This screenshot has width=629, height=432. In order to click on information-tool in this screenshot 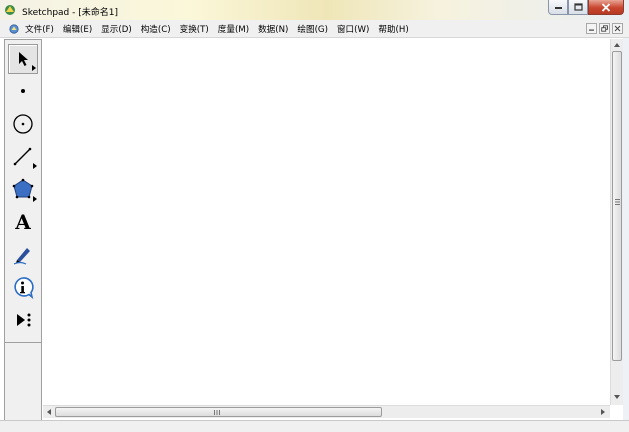, I will do `click(23, 288)`.